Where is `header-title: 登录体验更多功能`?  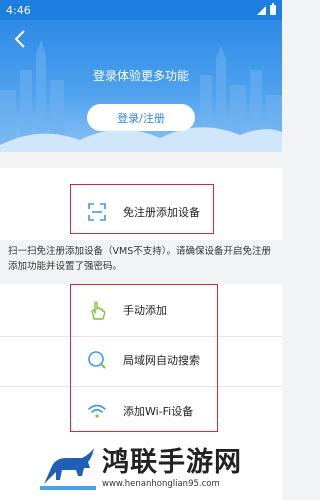
header-title: 登录体验更多功能 is located at coordinates (140, 76).